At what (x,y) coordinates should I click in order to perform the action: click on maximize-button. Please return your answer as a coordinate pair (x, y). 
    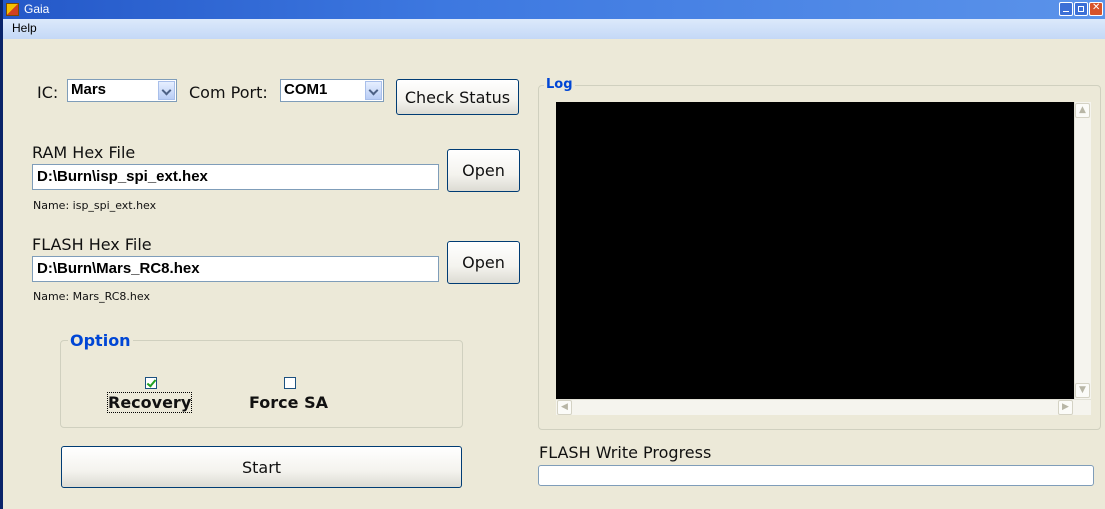
    Looking at the image, I should click on (1081, 9).